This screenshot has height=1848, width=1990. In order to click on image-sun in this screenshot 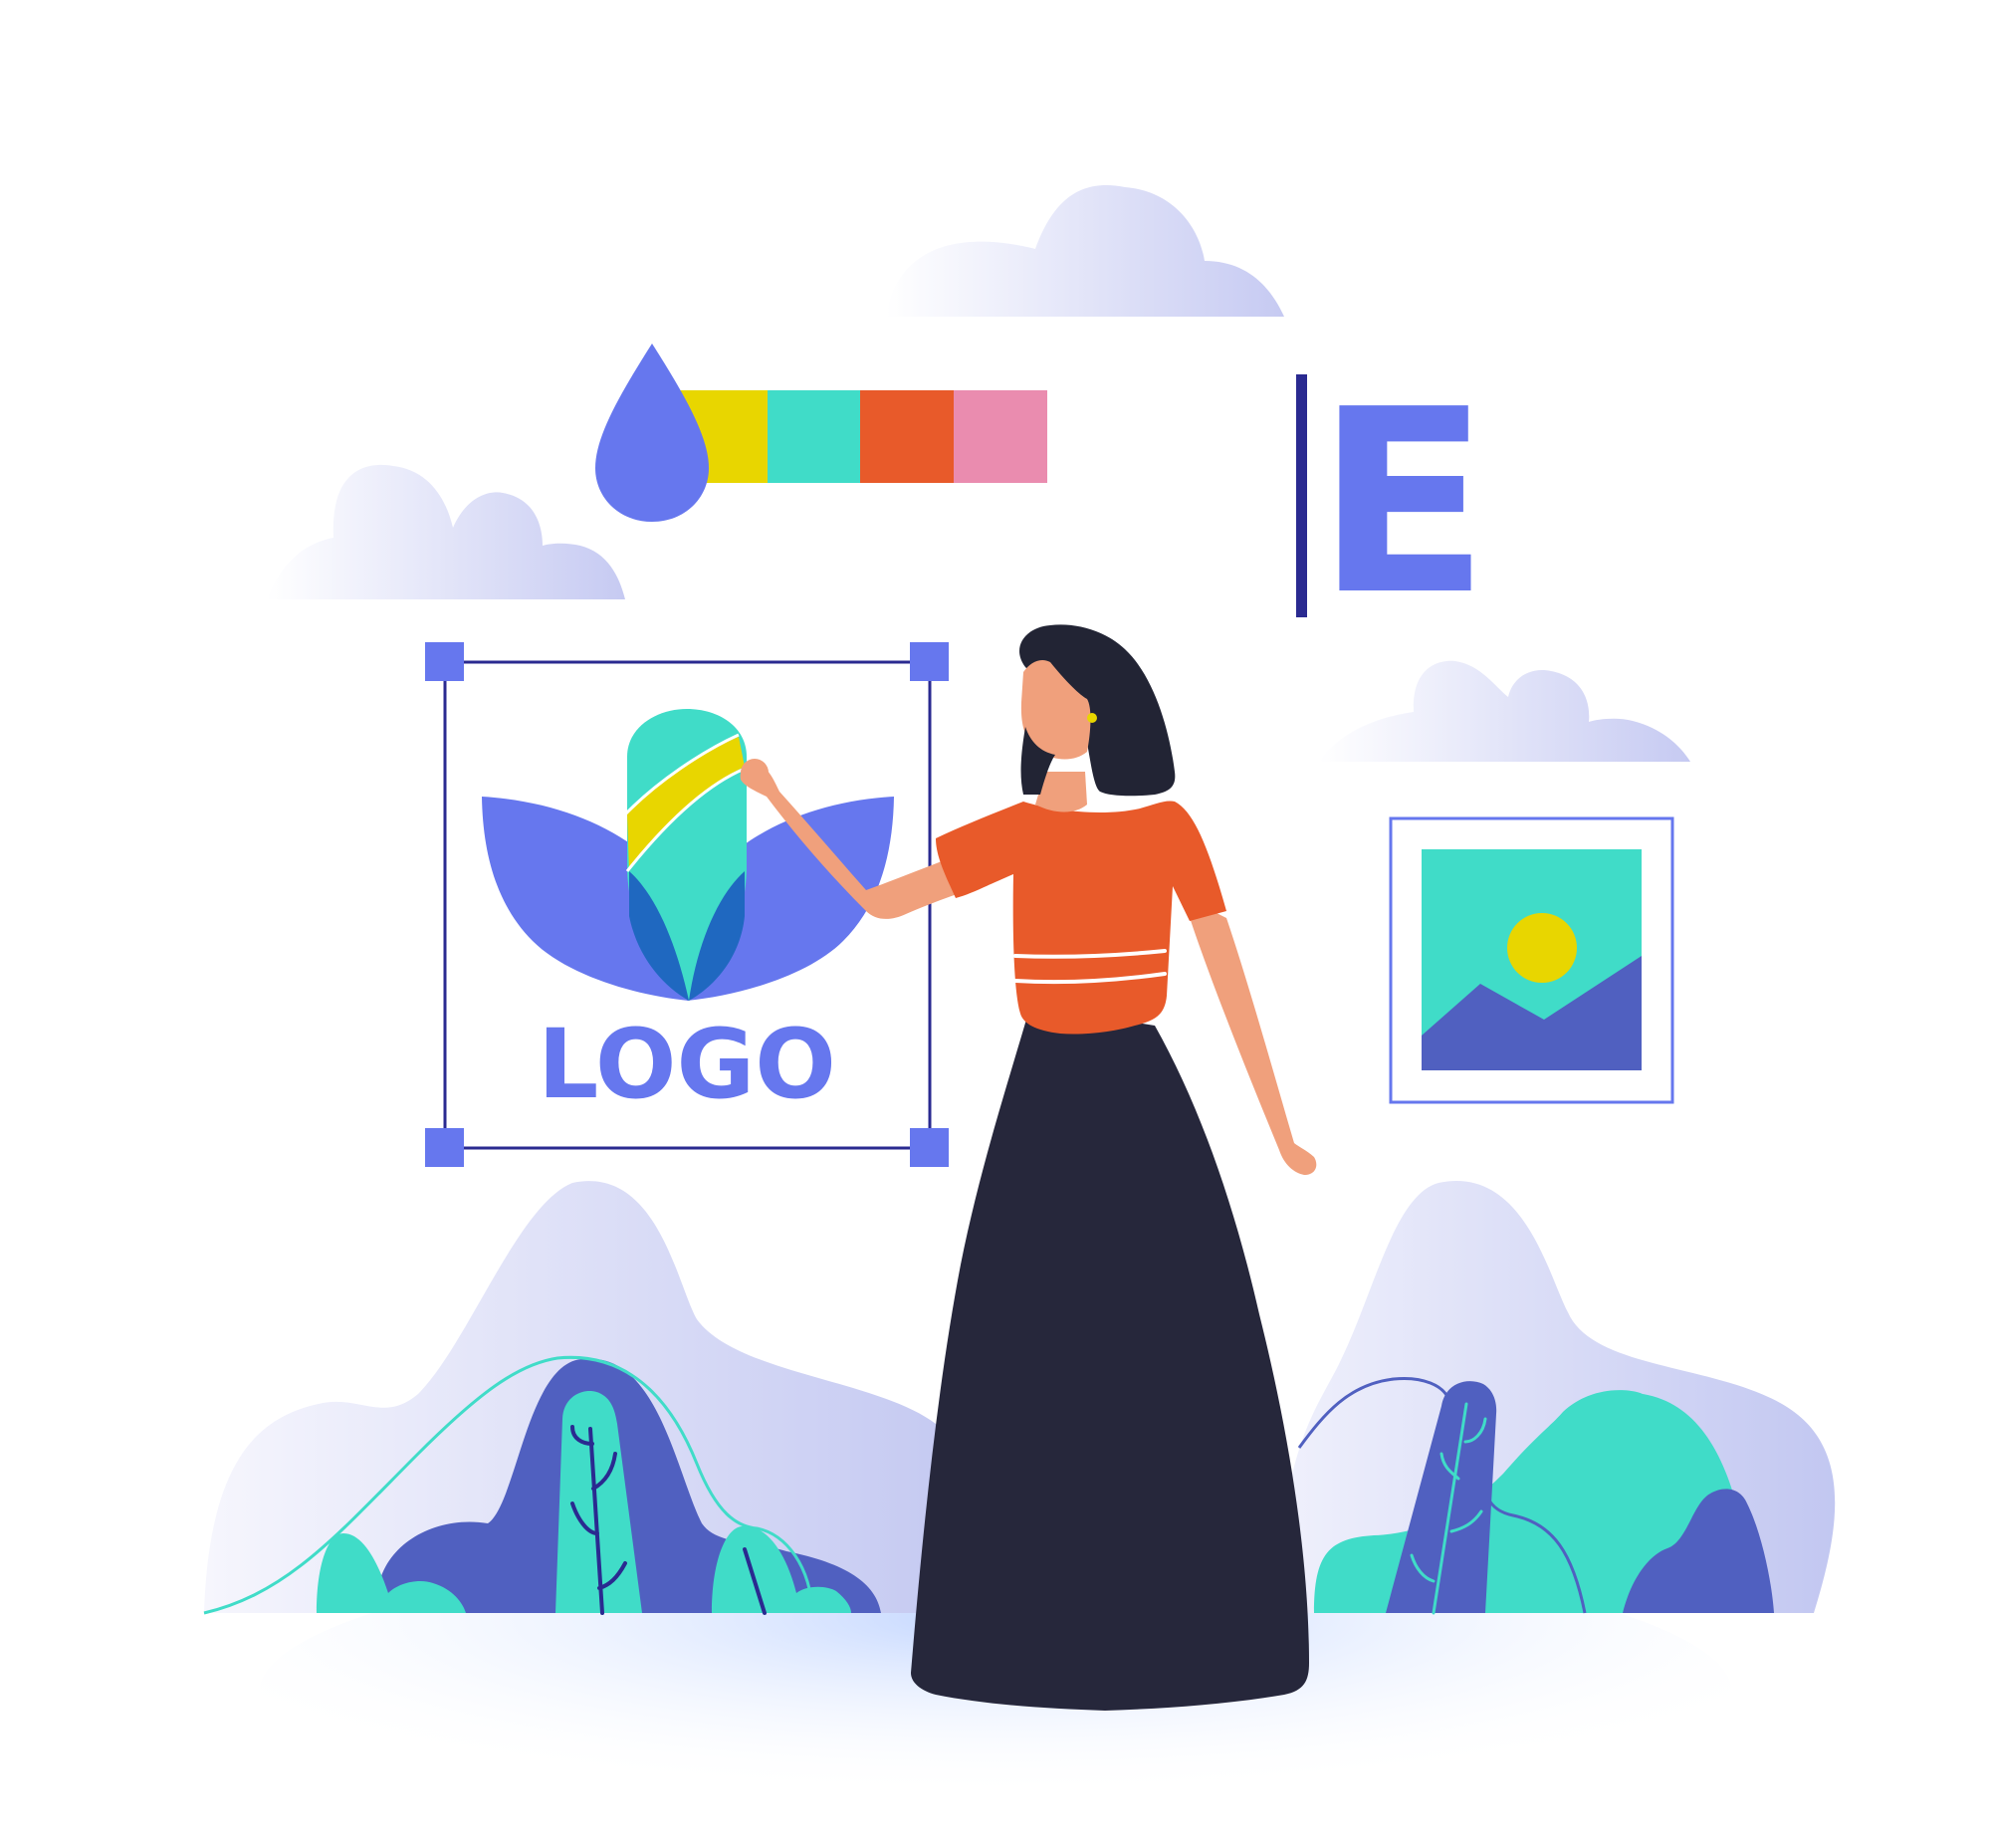, I will do `click(1542, 948)`.